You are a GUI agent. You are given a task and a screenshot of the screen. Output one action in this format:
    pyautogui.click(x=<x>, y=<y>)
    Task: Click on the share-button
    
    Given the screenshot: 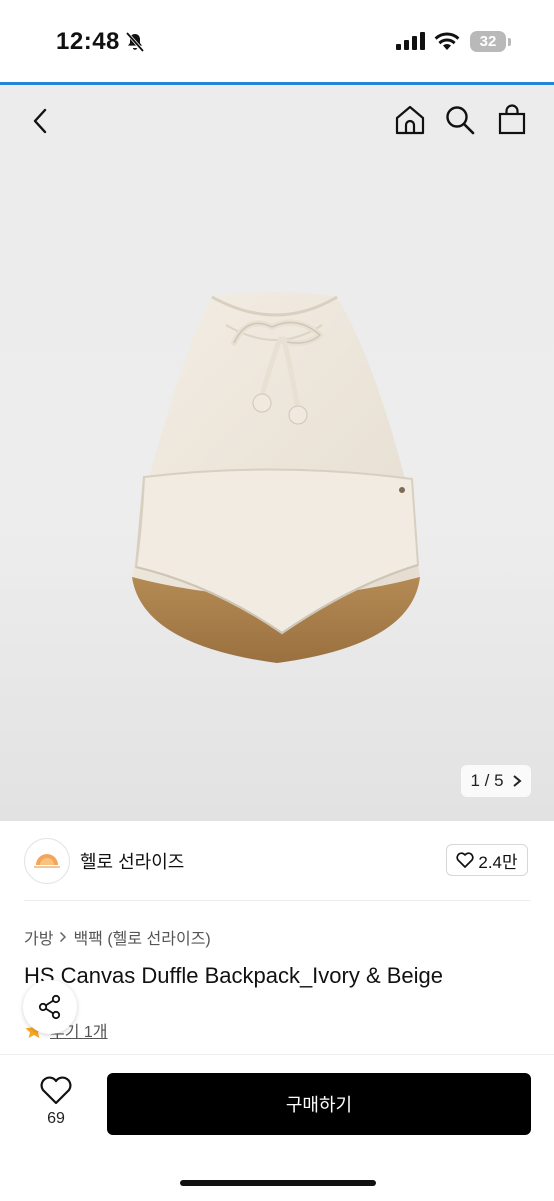 What is the action you would take?
    pyautogui.click(x=50, y=1007)
    